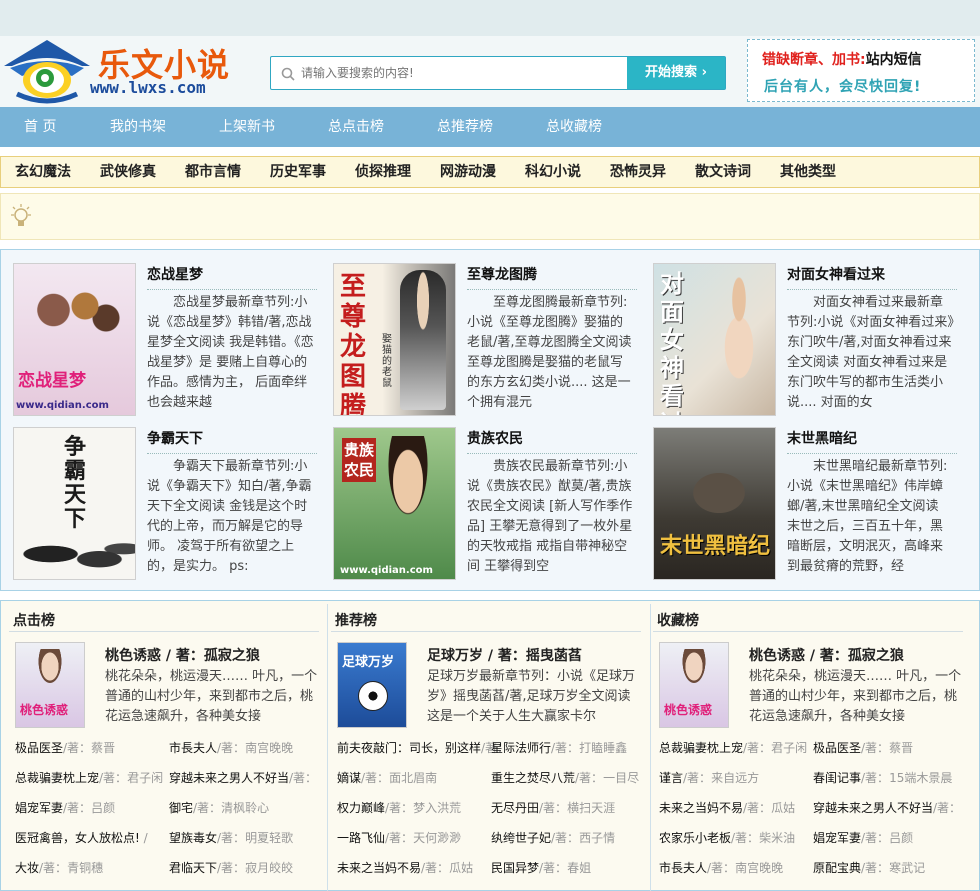 The height and width of the screenshot is (891, 980). I want to click on book-title: 末世黑暗纪, so click(822, 438).